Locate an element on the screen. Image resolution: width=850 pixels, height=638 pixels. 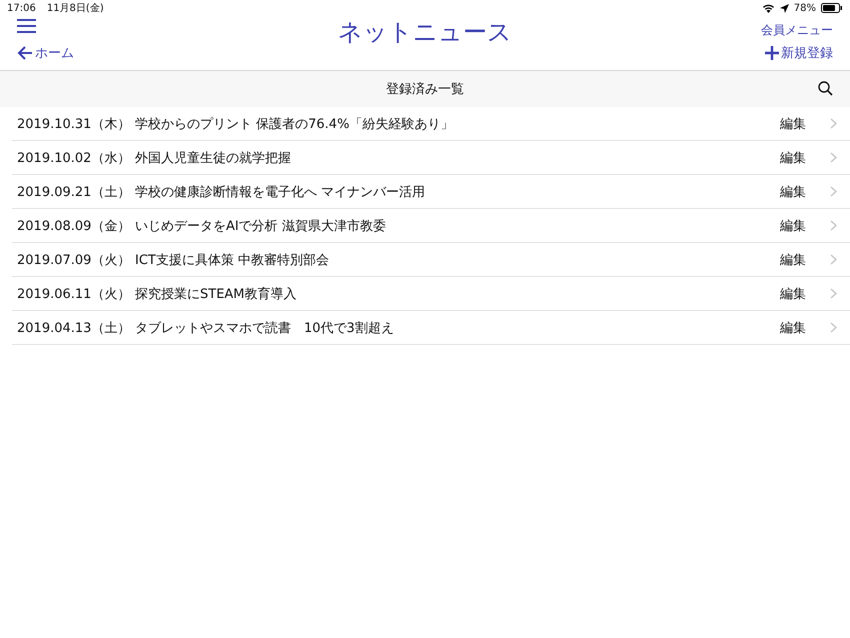
news-title: 学校からのプリント 保護者の76.4%「紛失経験あり」 is located at coordinates (294, 124).